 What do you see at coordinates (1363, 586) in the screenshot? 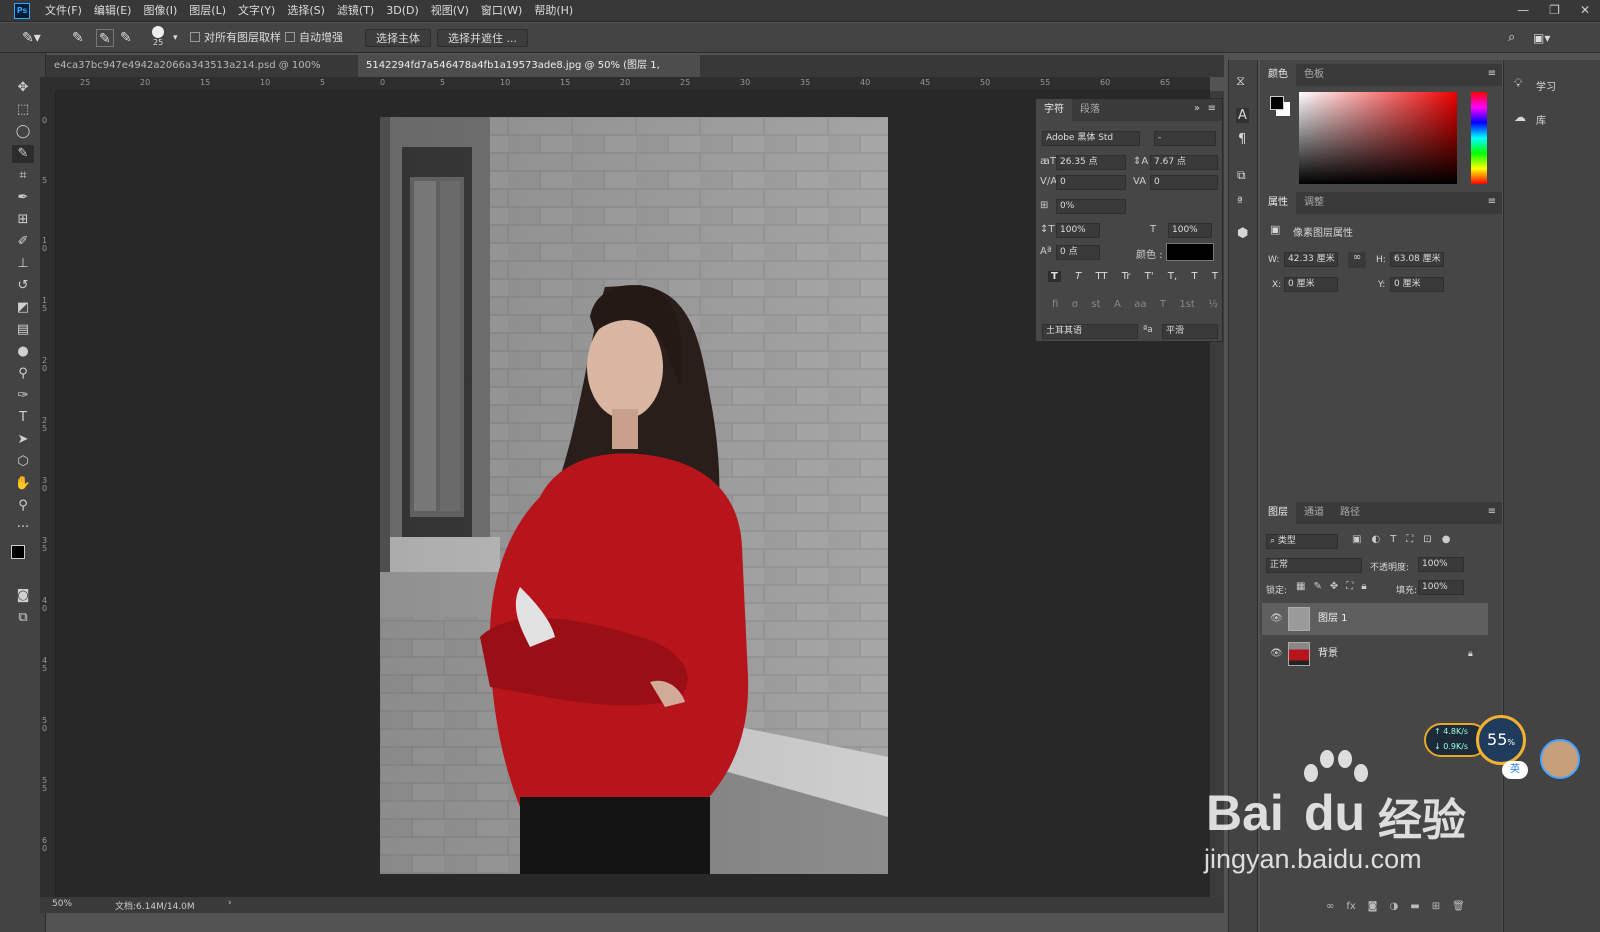
I see `lock-all-icon: 🔒︎` at bounding box center [1363, 586].